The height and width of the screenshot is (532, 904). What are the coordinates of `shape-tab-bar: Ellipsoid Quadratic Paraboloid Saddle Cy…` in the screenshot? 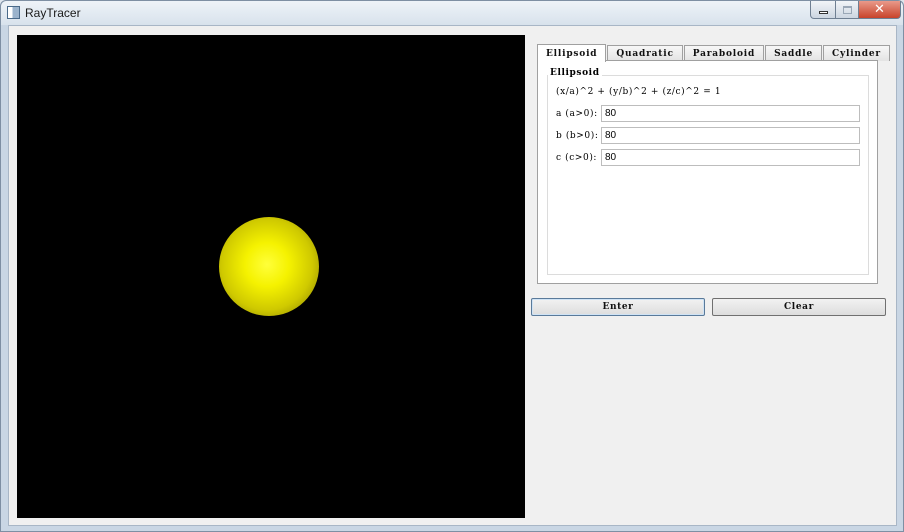 It's located at (714, 52).